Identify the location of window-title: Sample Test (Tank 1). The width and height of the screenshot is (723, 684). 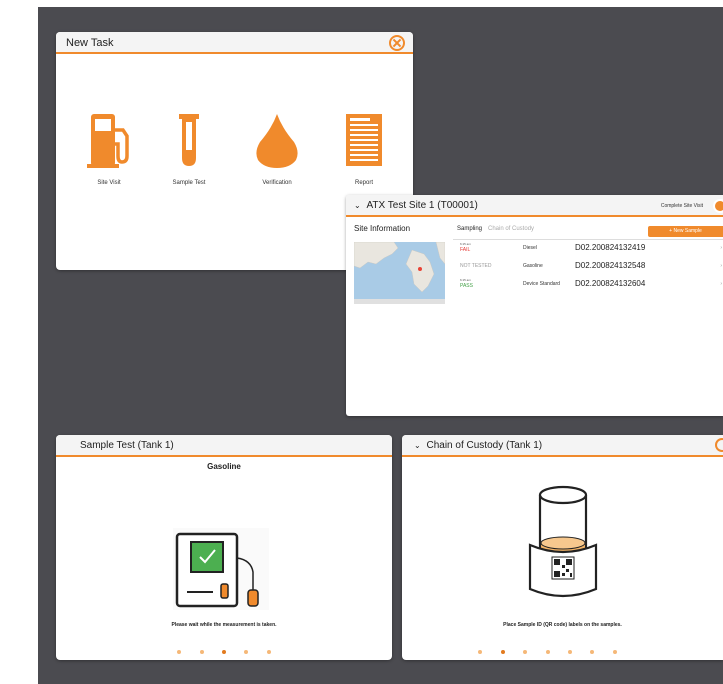
(127, 445).